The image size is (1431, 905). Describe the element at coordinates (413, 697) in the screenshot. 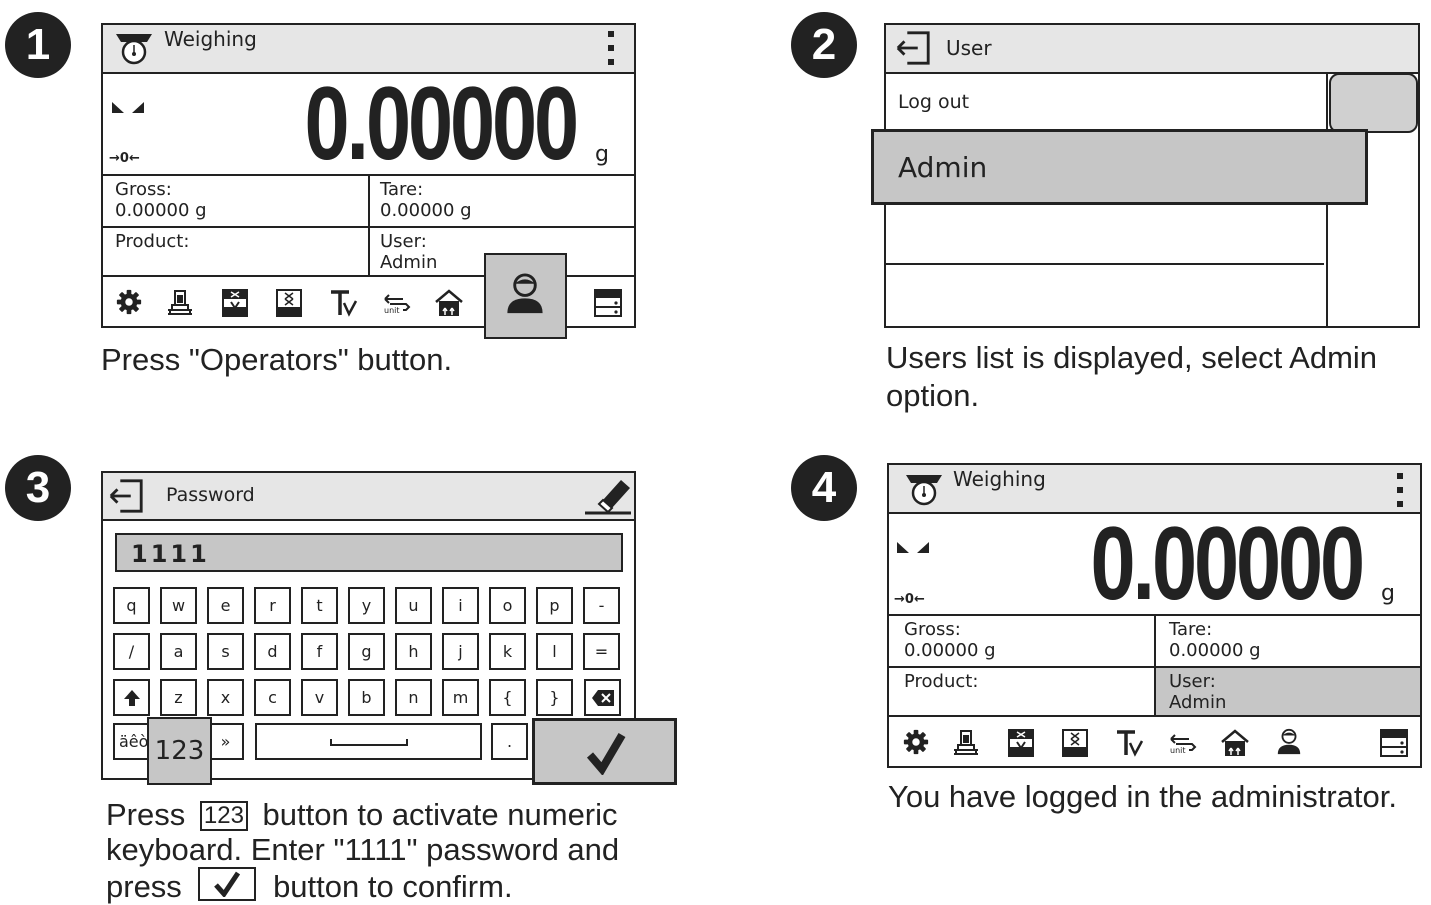

I see `key: n` at that location.